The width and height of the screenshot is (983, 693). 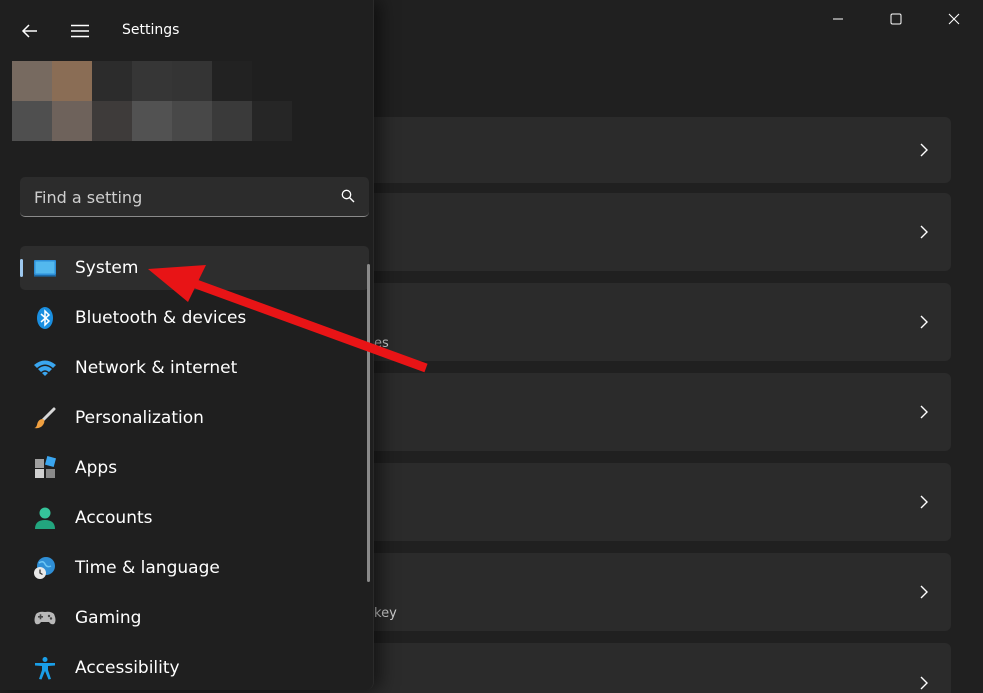 What do you see at coordinates (127, 668) in the screenshot?
I see `sidebar-item-label: Accessibility` at bounding box center [127, 668].